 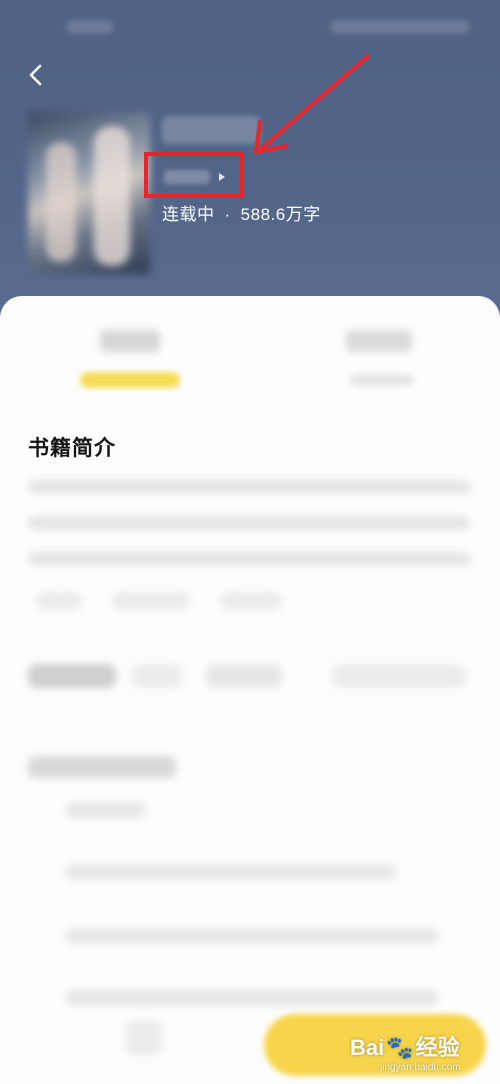 I want to click on watermark-site: jingyan.baidu.com, so click(x=420, y=1067).